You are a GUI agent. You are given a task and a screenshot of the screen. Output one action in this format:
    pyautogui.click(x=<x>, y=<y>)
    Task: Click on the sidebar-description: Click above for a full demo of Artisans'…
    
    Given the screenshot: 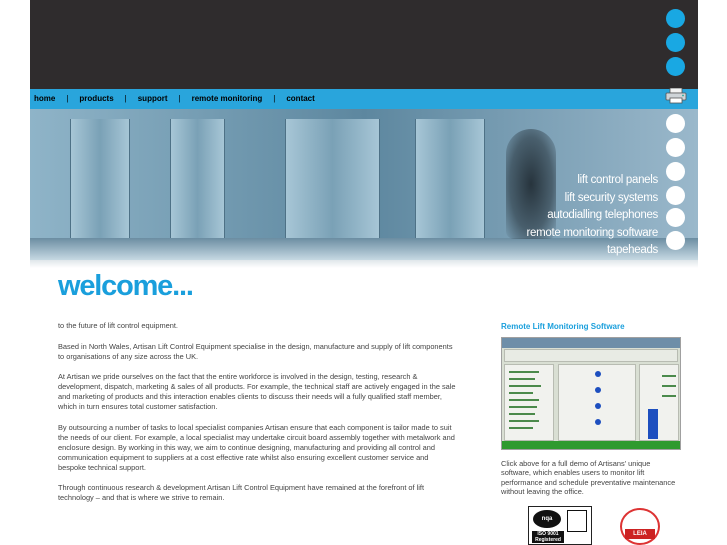 What is the action you would take?
    pyautogui.click(x=588, y=477)
    